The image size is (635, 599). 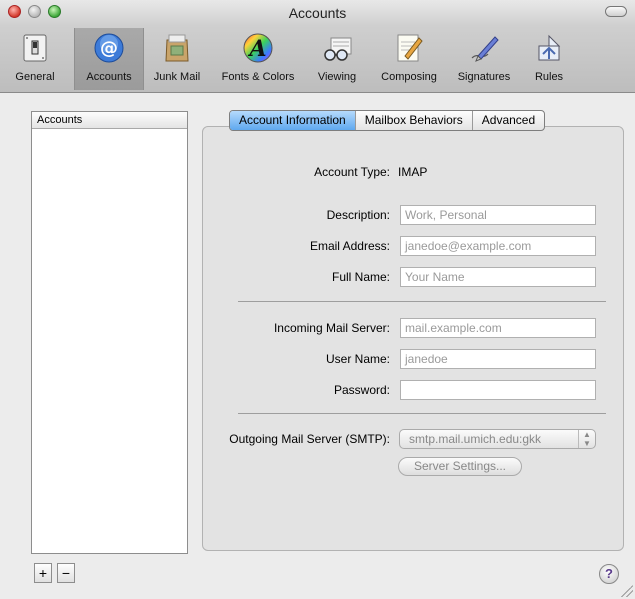 What do you see at coordinates (508, 120) in the screenshot?
I see `tab-advanced: Advanced` at bounding box center [508, 120].